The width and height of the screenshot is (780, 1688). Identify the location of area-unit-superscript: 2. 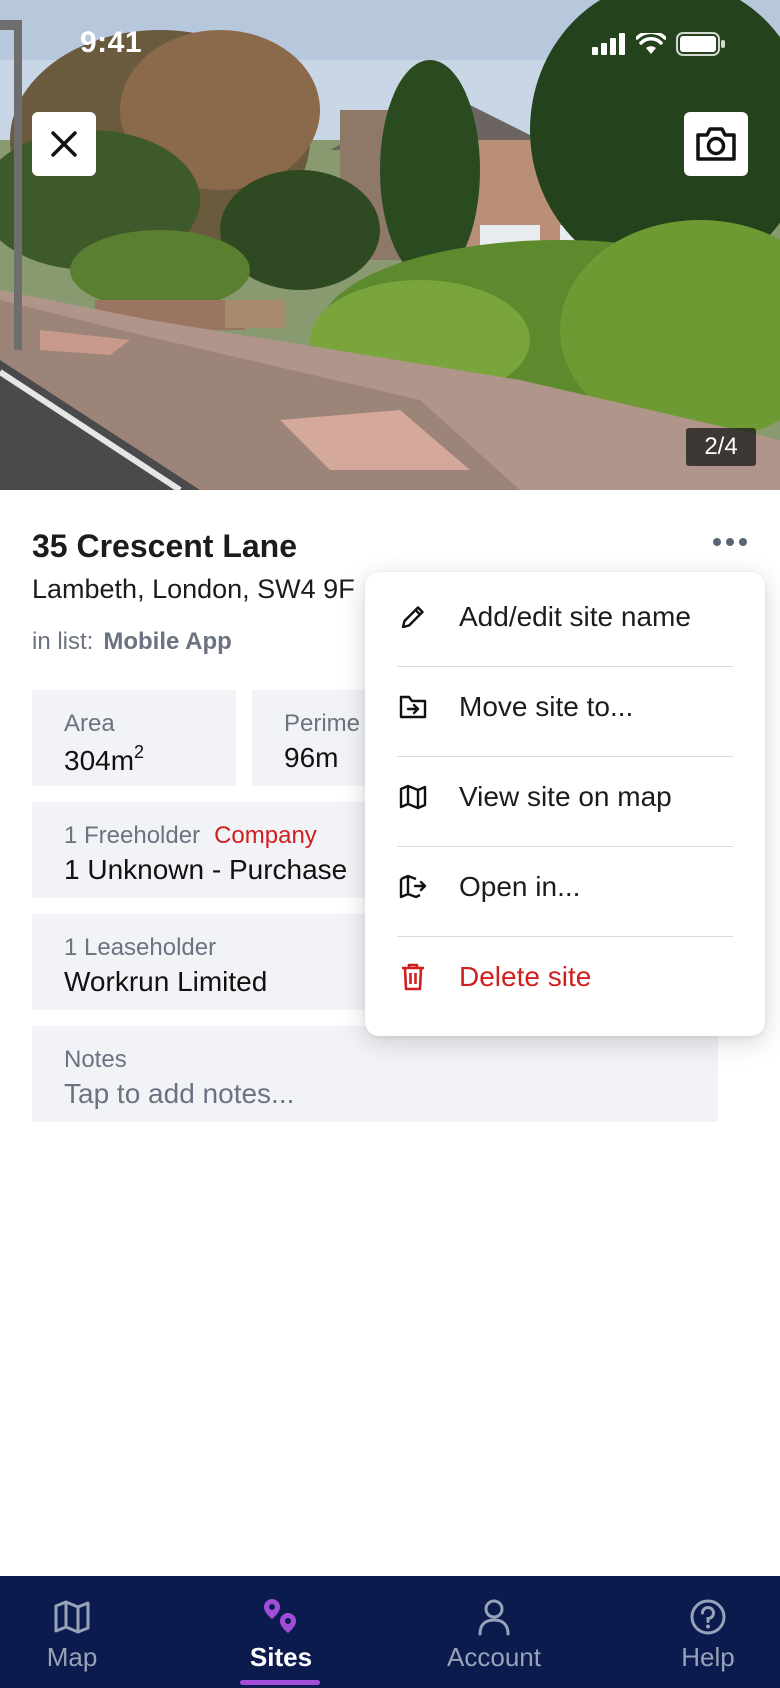
(139, 752).